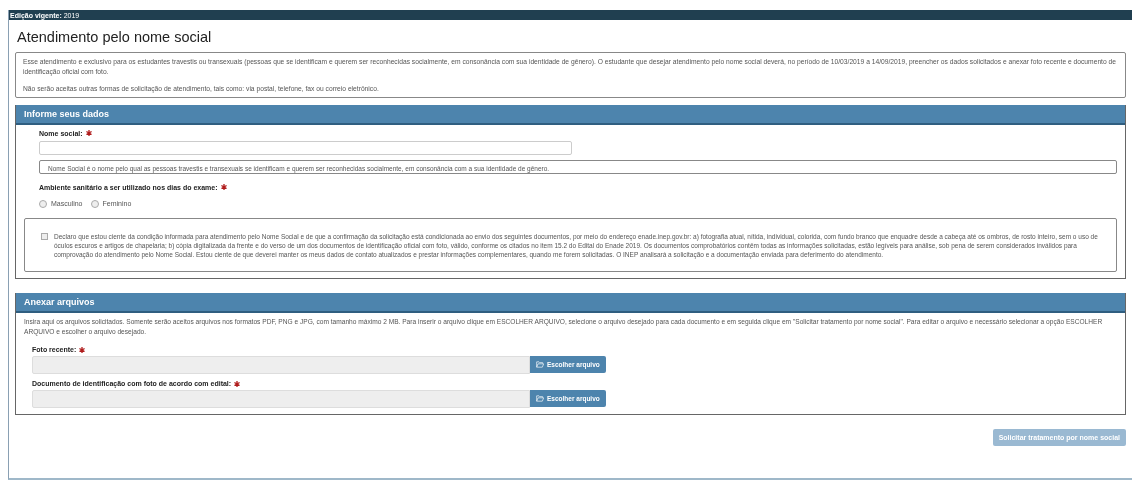 This screenshot has width=1132, height=482. Describe the element at coordinates (570, 303) in the screenshot. I see `section-header: Anexar arquivos` at that location.